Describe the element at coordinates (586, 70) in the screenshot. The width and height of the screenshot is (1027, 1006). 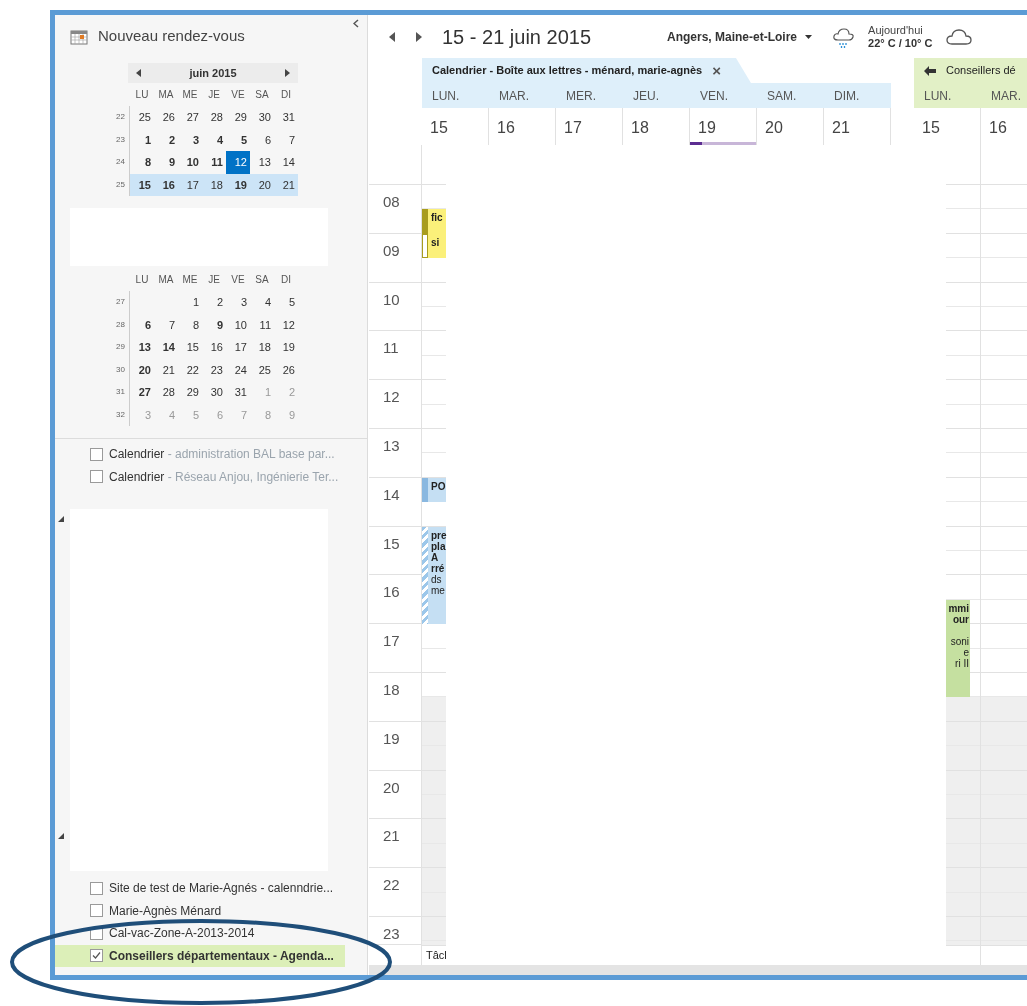
I see `calendar-tab: Calendrier - Boîte aux lettres - ménard, marie-agnès ×` at that location.